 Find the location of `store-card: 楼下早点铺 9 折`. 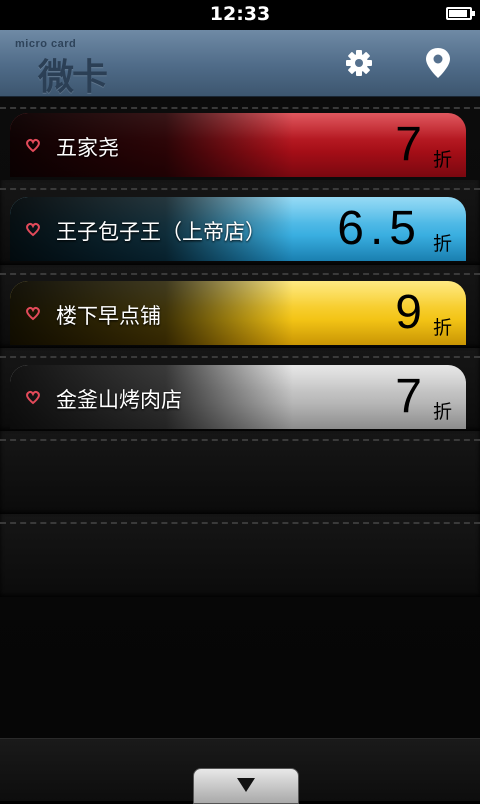

store-card: 楼下早点铺 9 折 is located at coordinates (238, 313).